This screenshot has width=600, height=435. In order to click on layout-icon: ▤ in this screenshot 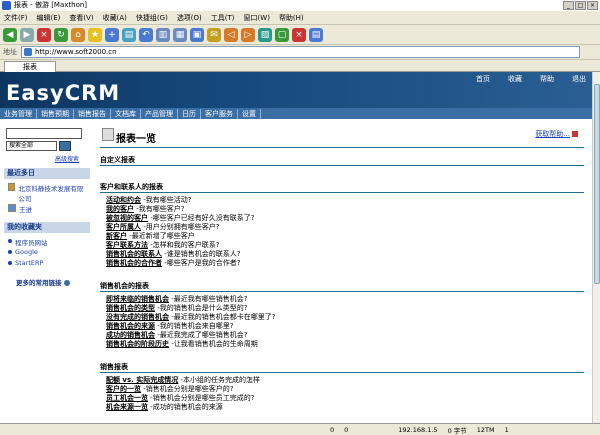, I will do `click(316, 34)`.